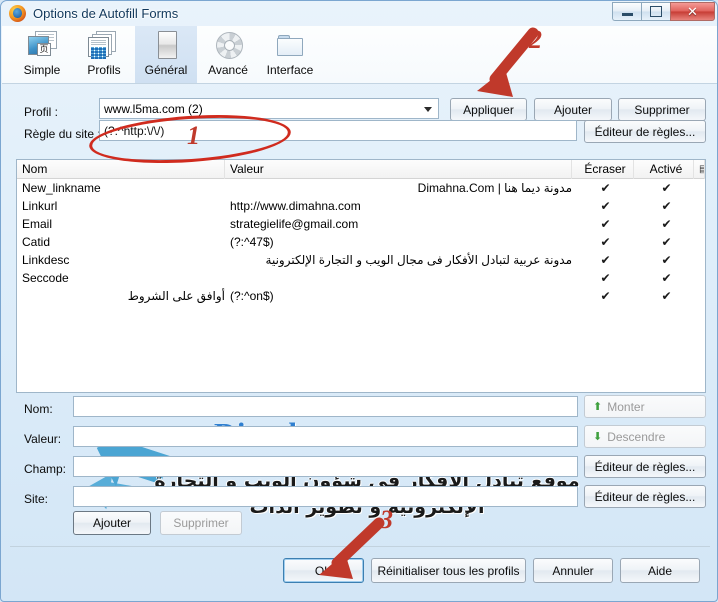 Image resolution: width=718 pixels, height=602 pixels. What do you see at coordinates (398, 278) in the screenshot?
I see `cell-valeur` at bounding box center [398, 278].